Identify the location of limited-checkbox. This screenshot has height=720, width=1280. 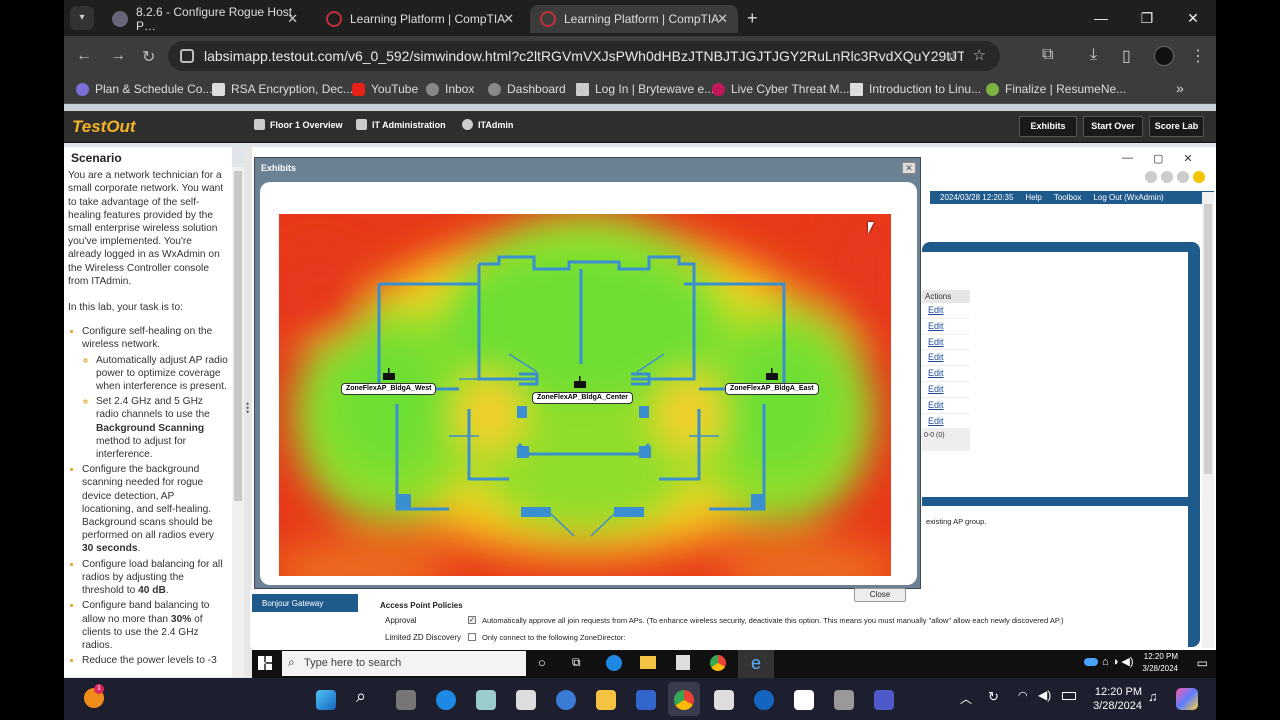
(472, 637).